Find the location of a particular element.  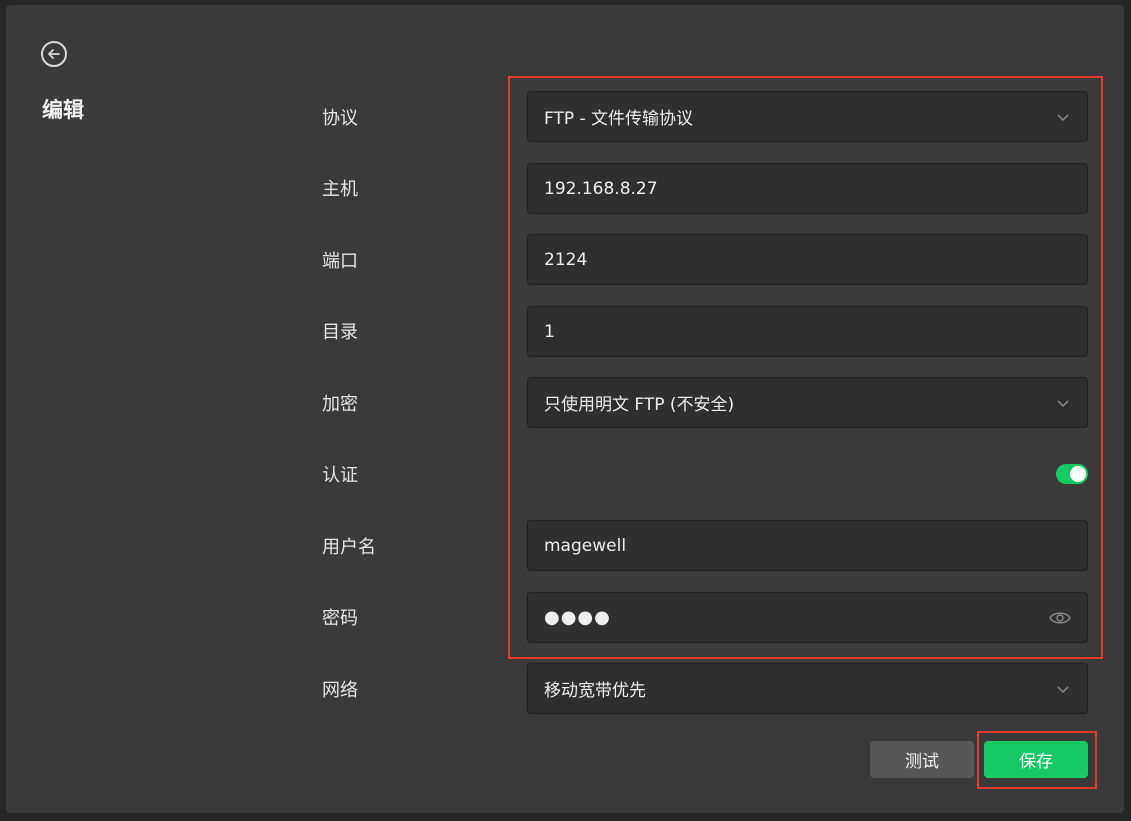

protocol-select: FTP - 文件传输协议 is located at coordinates (807, 116).